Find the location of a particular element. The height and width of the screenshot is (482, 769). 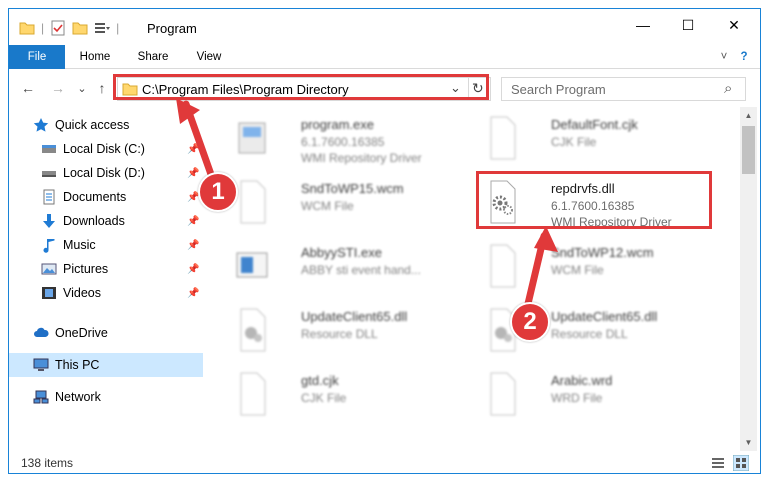

file-item: UpdateClient65.dll Resource DLL is located at coordinates (350, 331).